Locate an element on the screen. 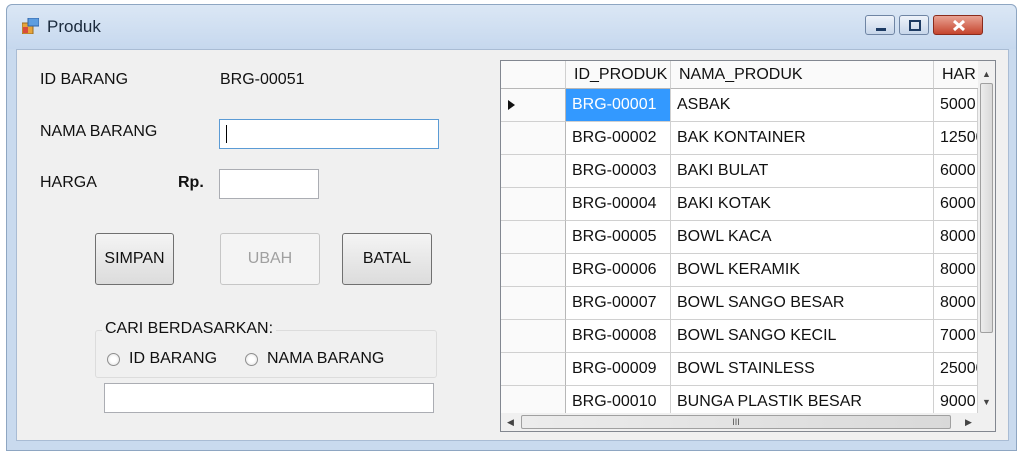 Image resolution: width=1025 pixels, height=455 pixels. maximize-icon is located at coordinates (915, 25).